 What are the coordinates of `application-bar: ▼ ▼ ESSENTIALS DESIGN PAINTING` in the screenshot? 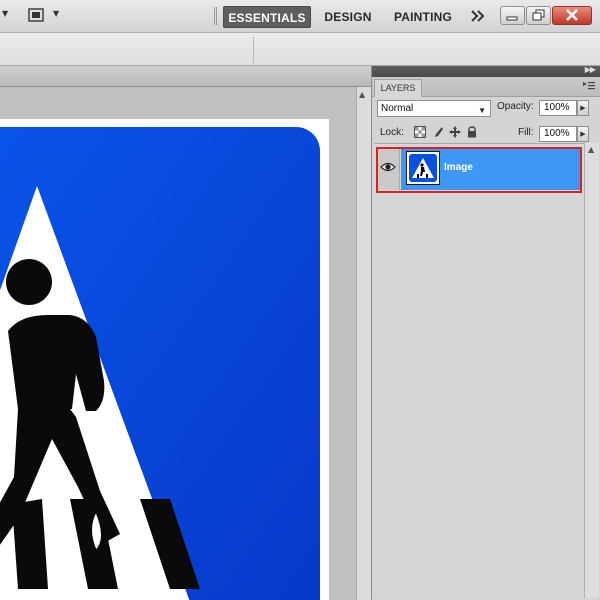 It's located at (300, 16).